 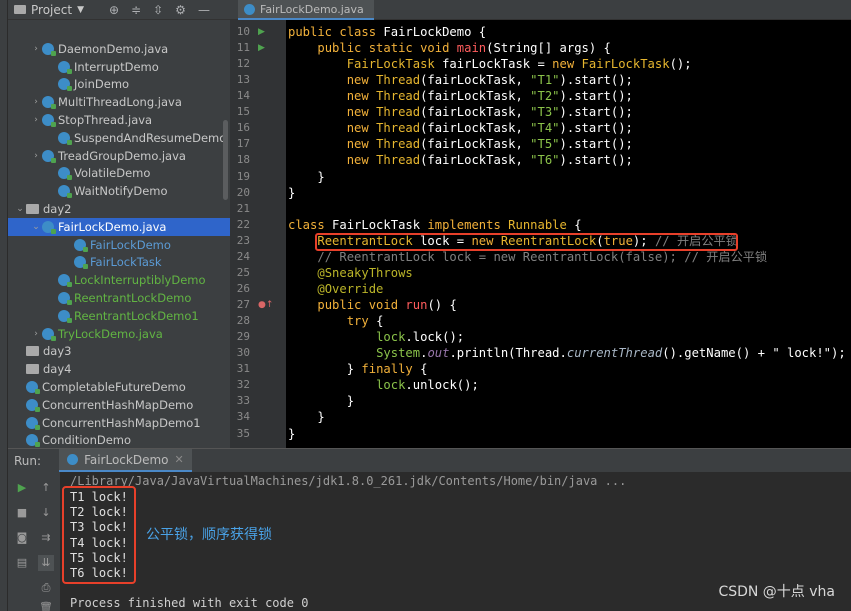 What do you see at coordinates (119, 209) in the screenshot?
I see `tree-folder: ⌄ day2` at bounding box center [119, 209].